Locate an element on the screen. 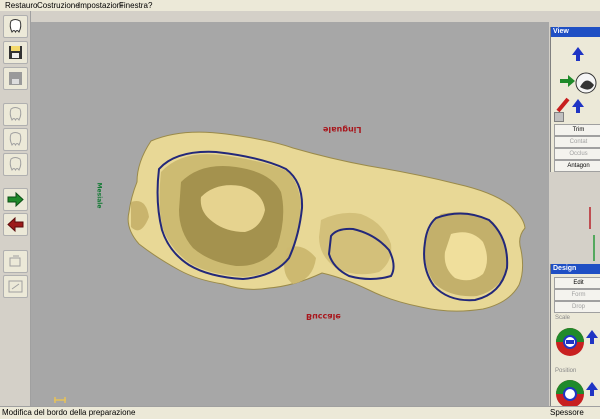 This screenshot has width=600, height=419. tooth-select-button is located at coordinates (15, 26).